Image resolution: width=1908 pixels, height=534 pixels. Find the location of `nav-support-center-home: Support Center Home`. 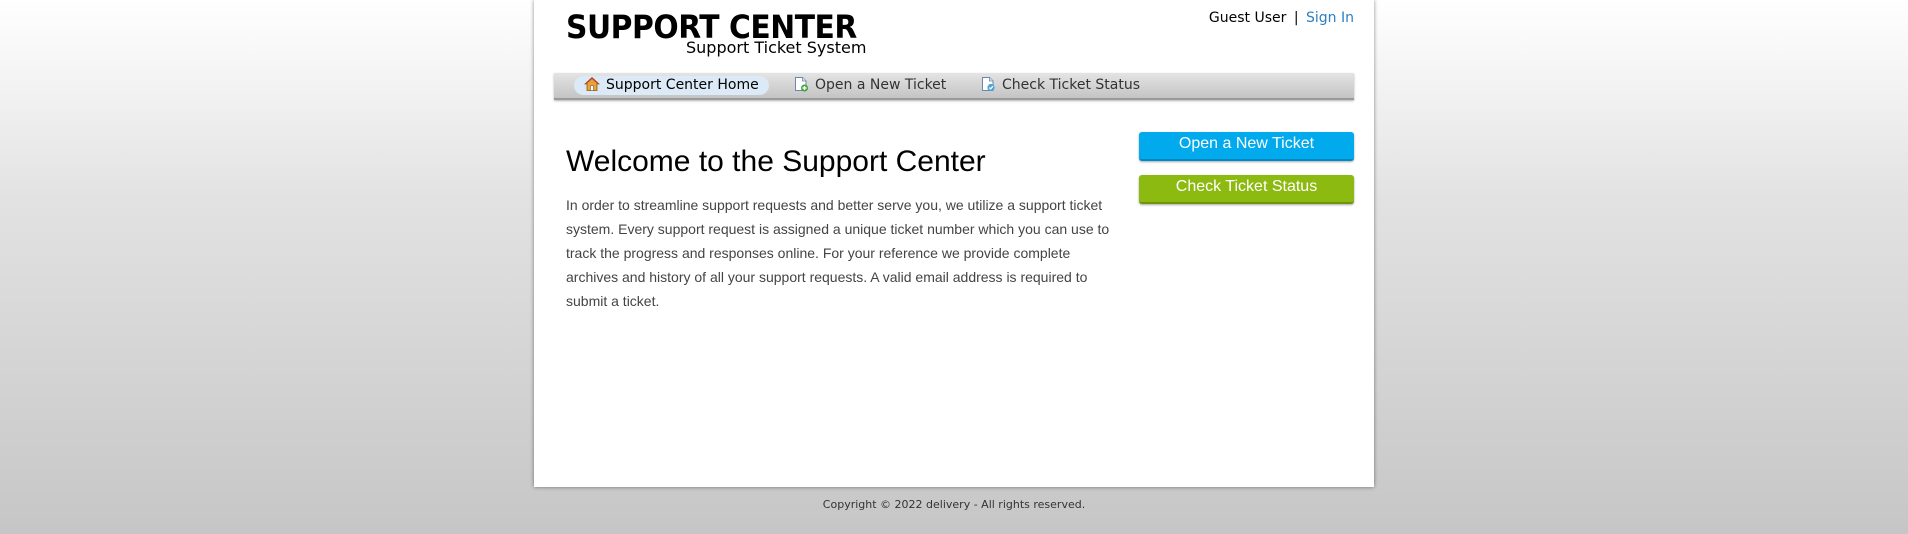

nav-support-center-home: Support Center Home is located at coordinates (671, 85).